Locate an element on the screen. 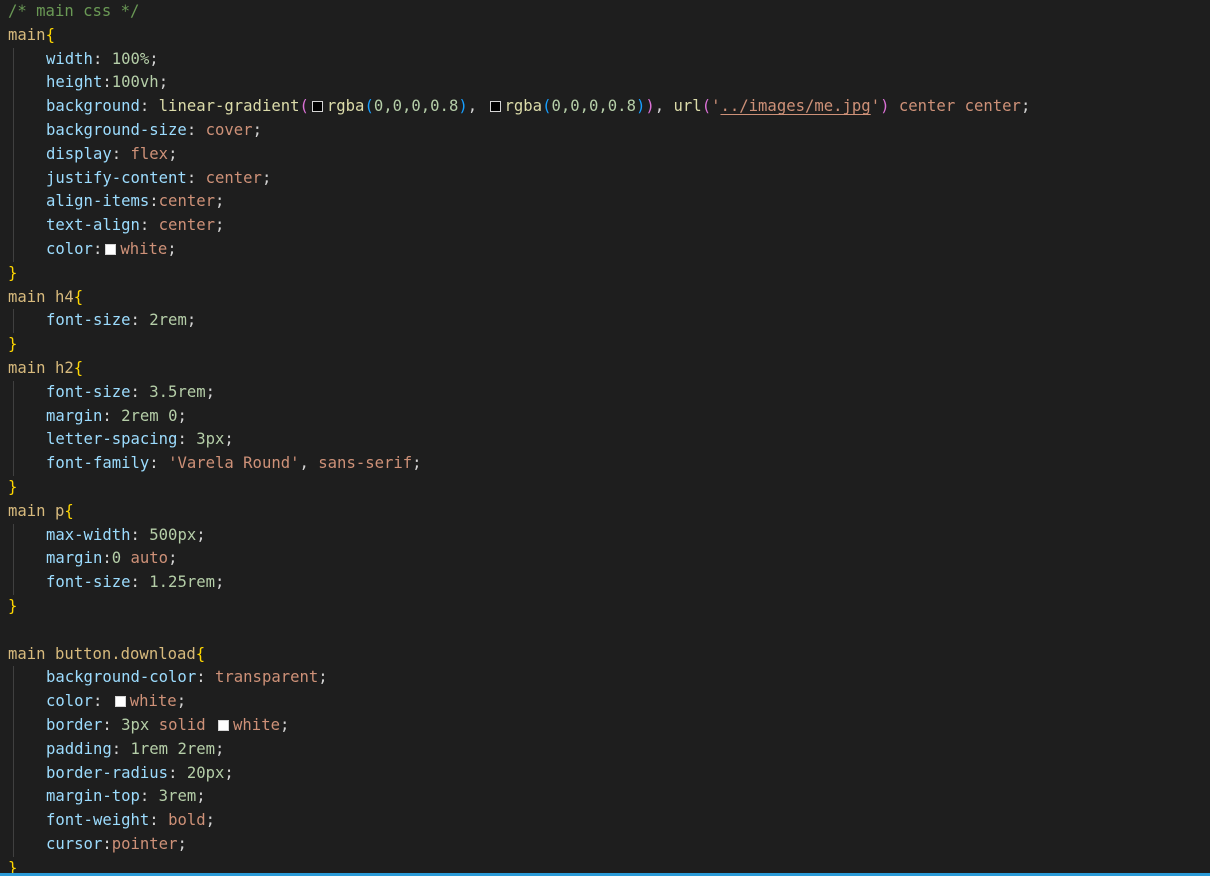  code-line: font-weight: bold; is located at coordinates (609, 821).